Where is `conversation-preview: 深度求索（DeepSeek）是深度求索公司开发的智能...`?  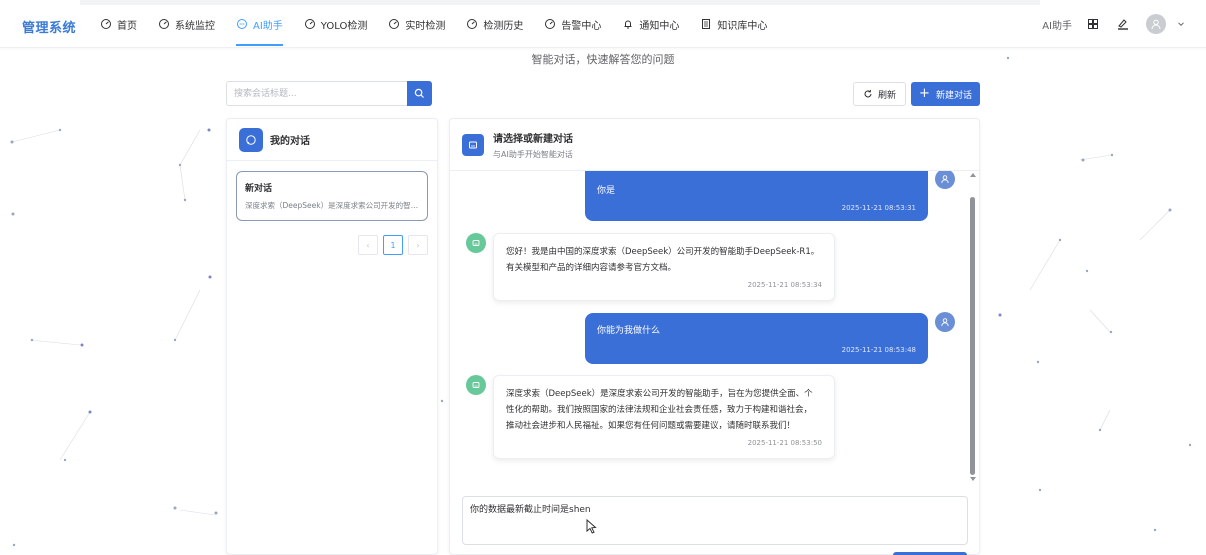 conversation-preview: 深度求索（DeepSeek）是深度求索公司开发的智能... is located at coordinates (332, 205).